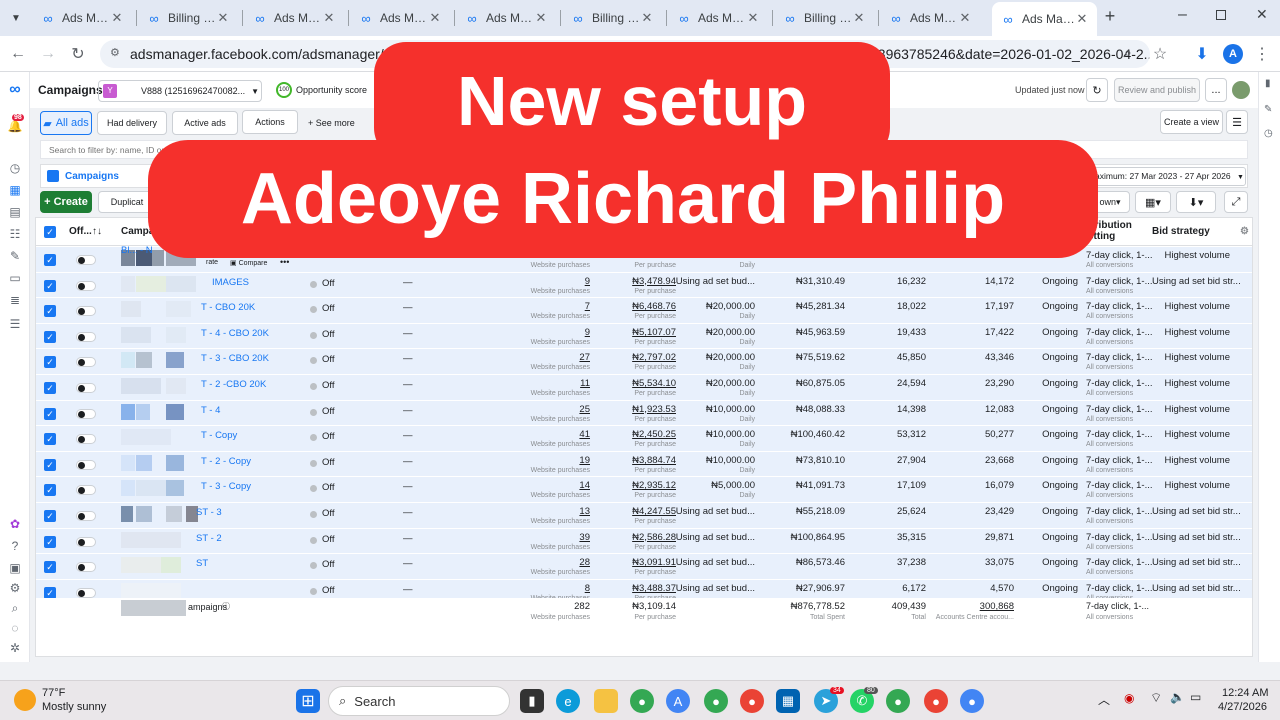 The image size is (1280, 720). I want to click on profile-avatar: A, so click(1233, 54).